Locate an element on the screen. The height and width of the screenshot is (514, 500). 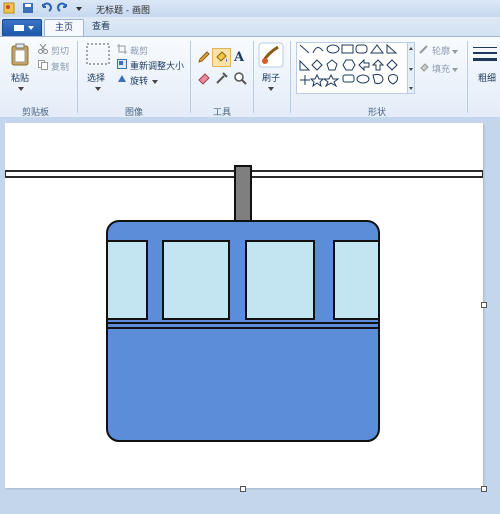
resize-icon is located at coordinates (122, 65).